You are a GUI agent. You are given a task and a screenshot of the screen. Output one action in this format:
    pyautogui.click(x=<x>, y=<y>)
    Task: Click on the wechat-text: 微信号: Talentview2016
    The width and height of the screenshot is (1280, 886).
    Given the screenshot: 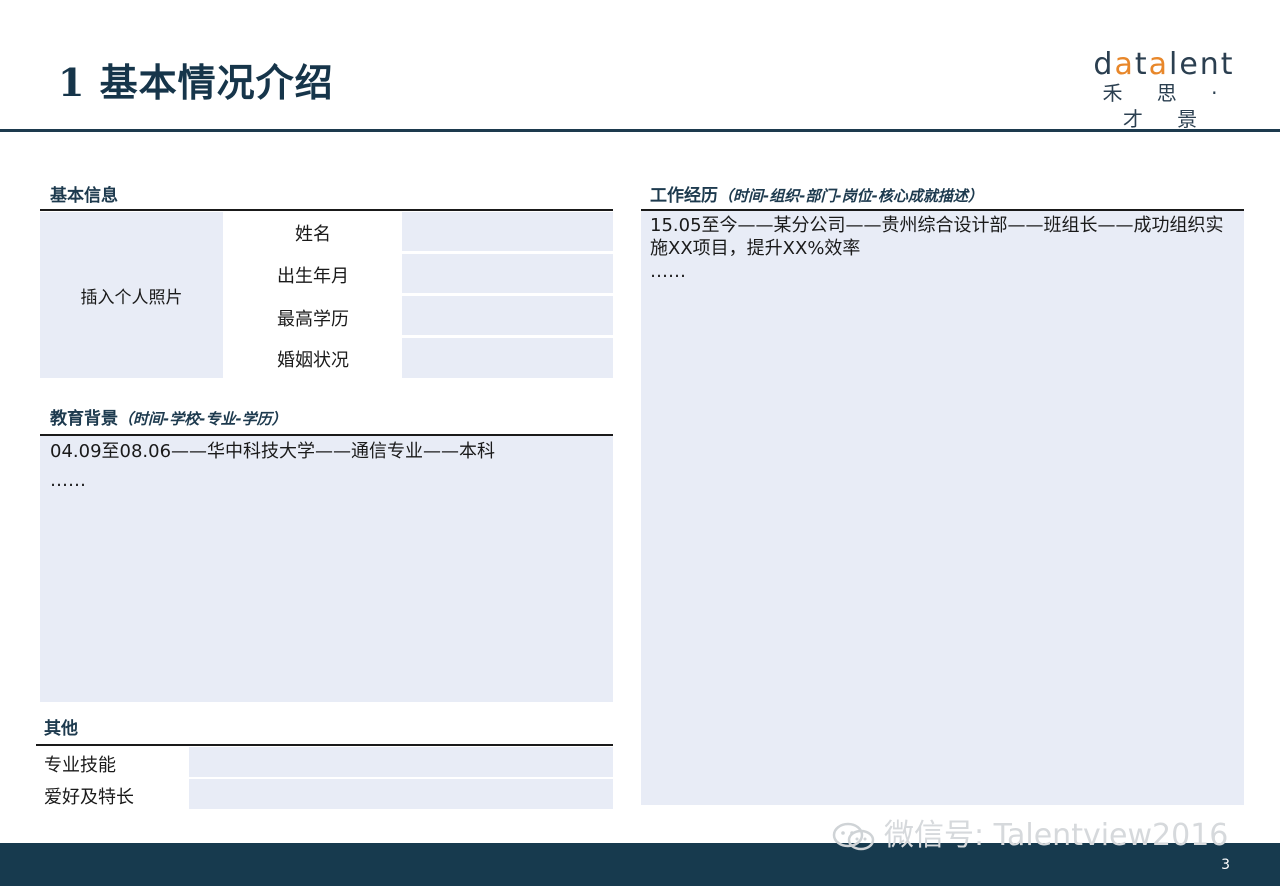 What is the action you would take?
    pyautogui.click(x=1056, y=835)
    